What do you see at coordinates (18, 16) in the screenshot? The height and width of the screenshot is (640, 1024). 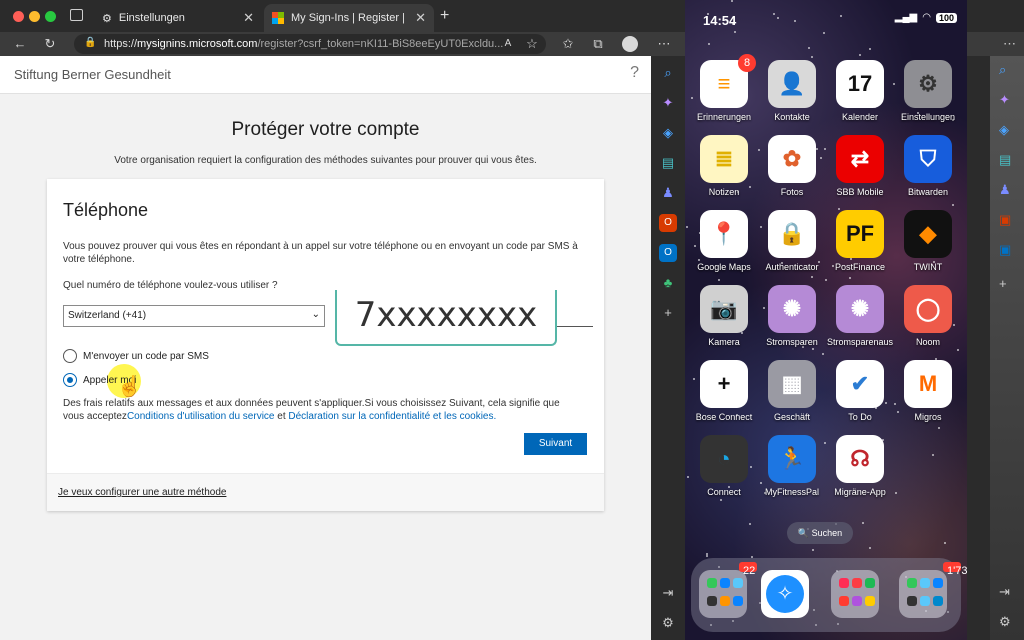 I see `close-window-button` at bounding box center [18, 16].